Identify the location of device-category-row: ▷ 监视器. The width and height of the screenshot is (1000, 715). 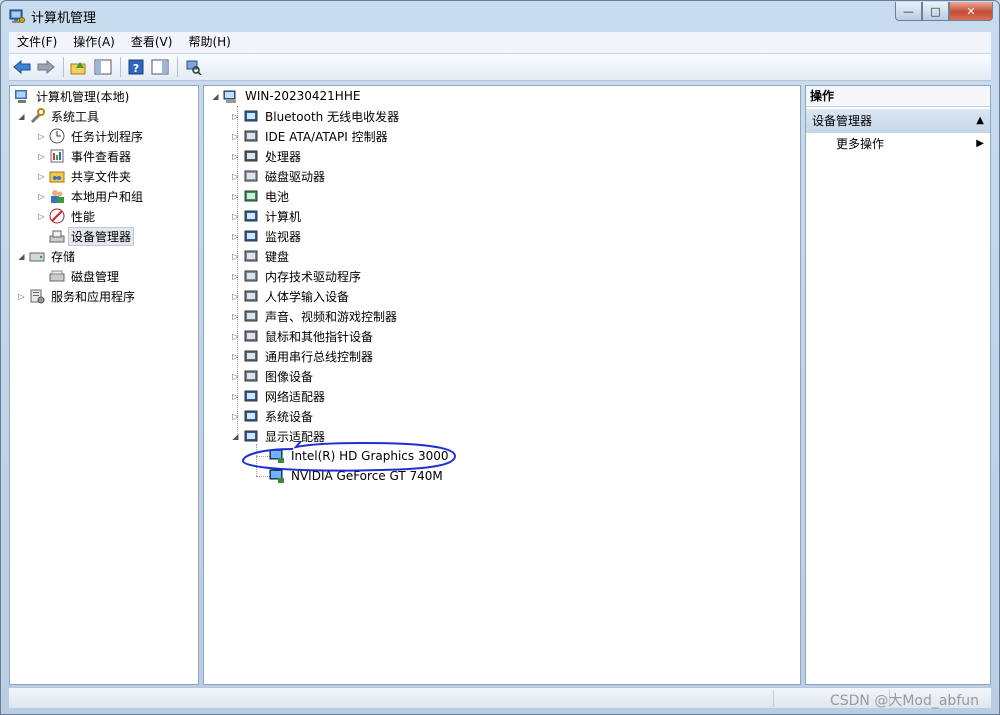
(267, 236).